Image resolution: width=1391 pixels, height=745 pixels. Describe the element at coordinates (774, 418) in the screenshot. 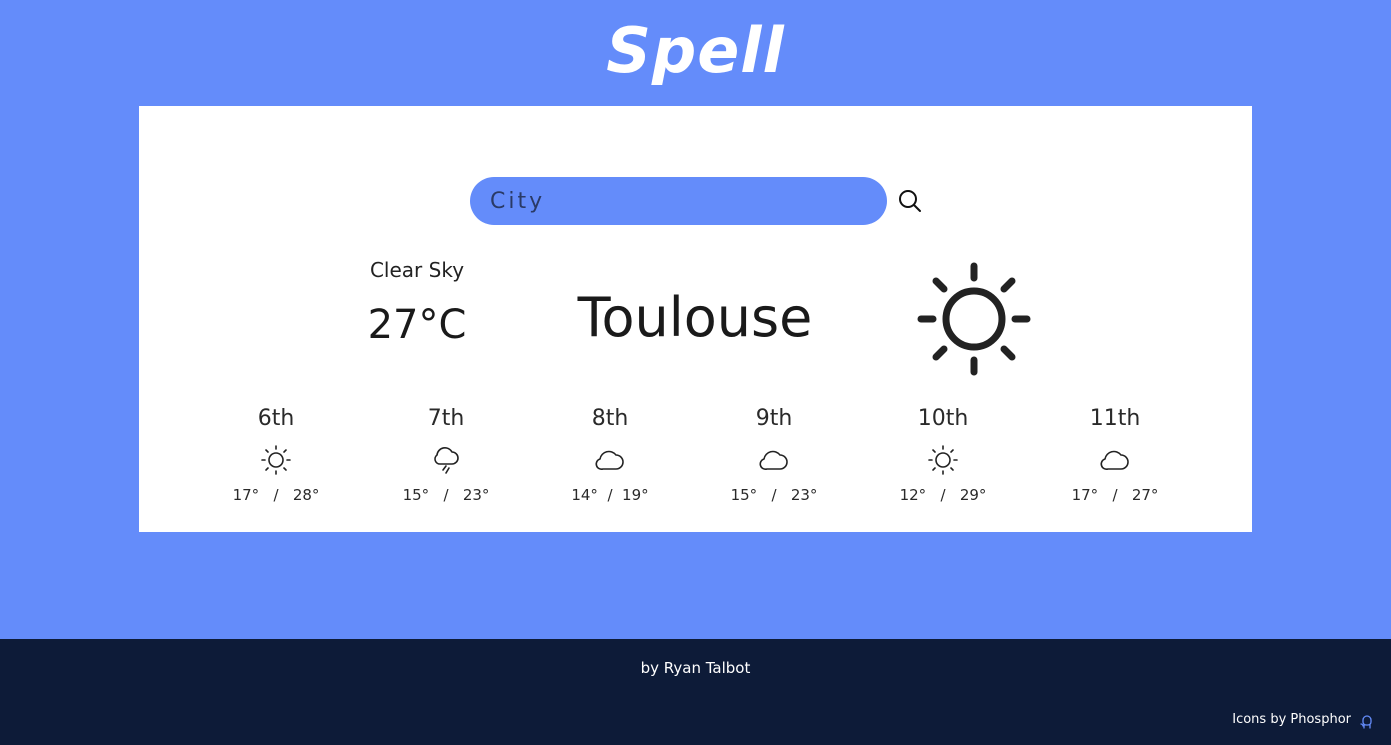

I see `forecast-day-label: 9th` at that location.